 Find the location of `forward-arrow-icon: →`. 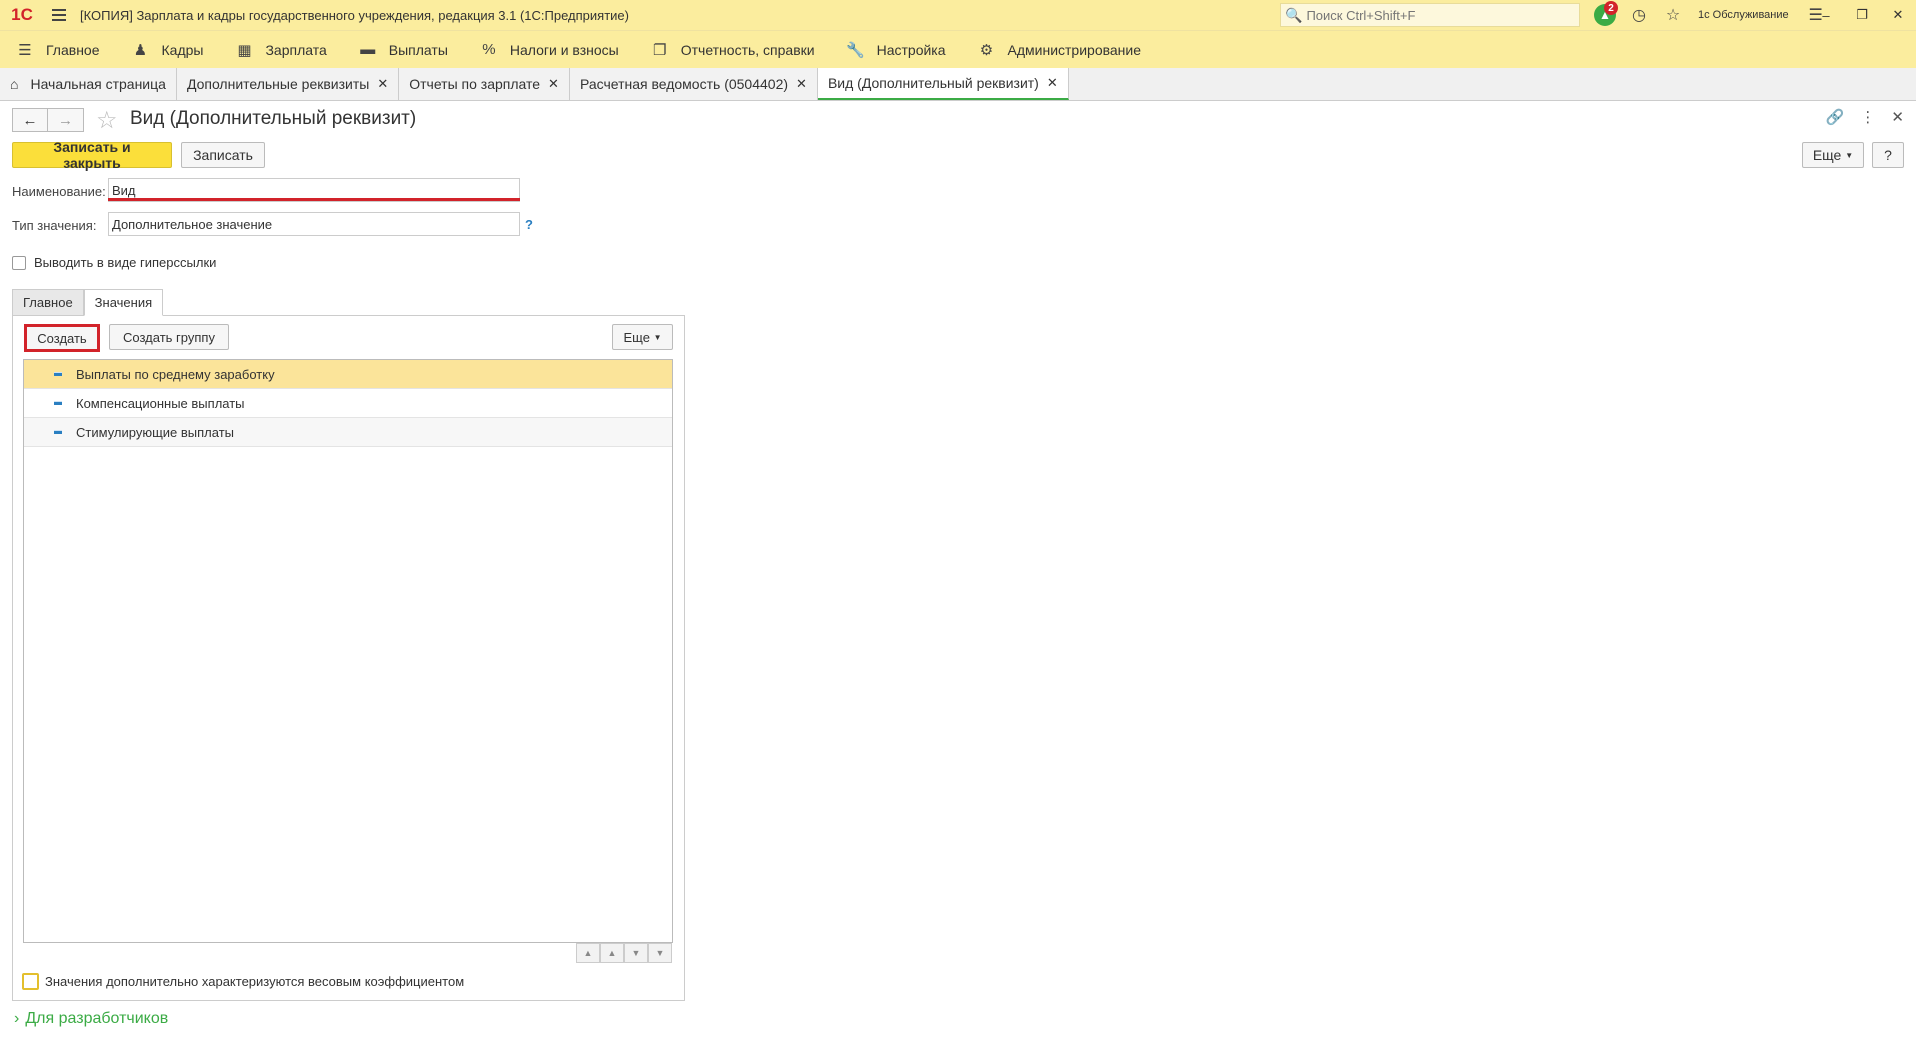

forward-arrow-icon: → is located at coordinates (66, 120).